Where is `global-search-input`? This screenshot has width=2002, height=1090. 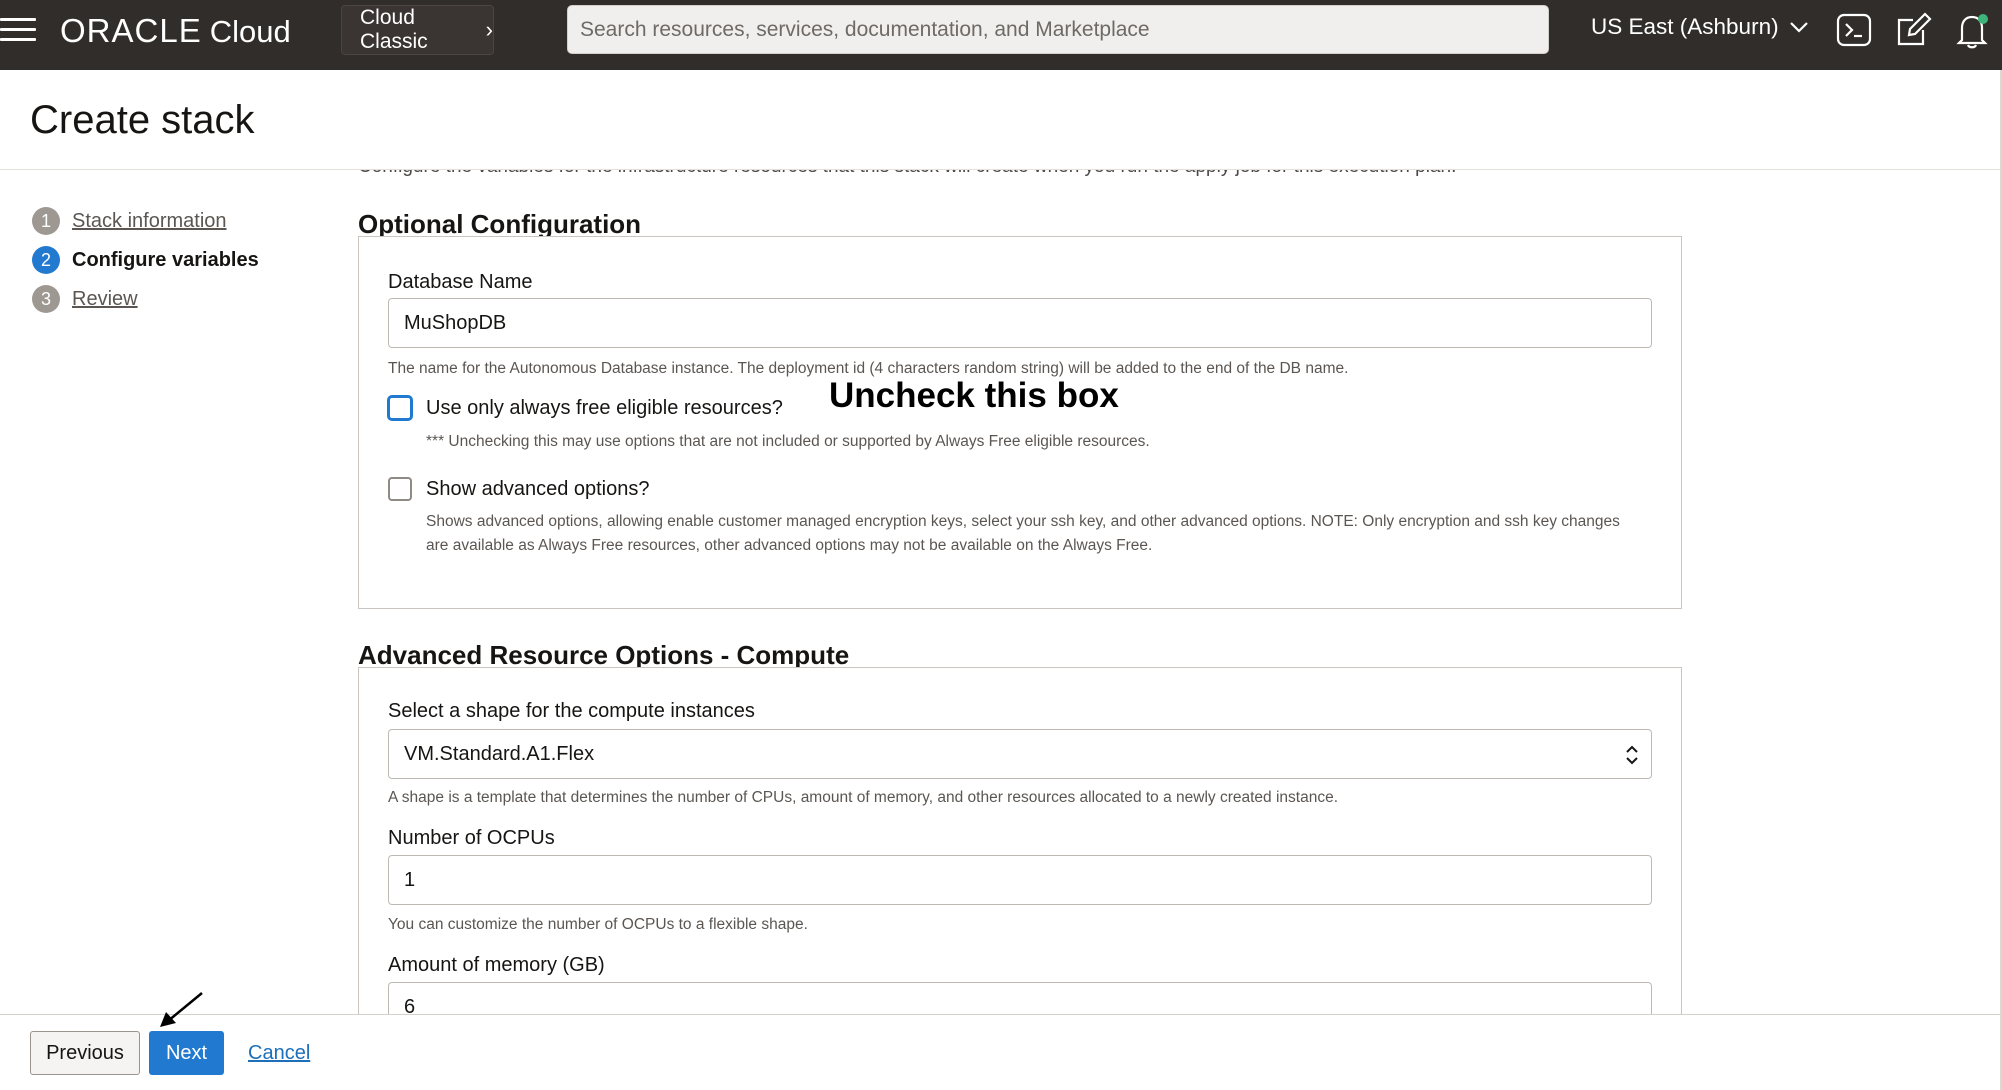 global-search-input is located at coordinates (1058, 29).